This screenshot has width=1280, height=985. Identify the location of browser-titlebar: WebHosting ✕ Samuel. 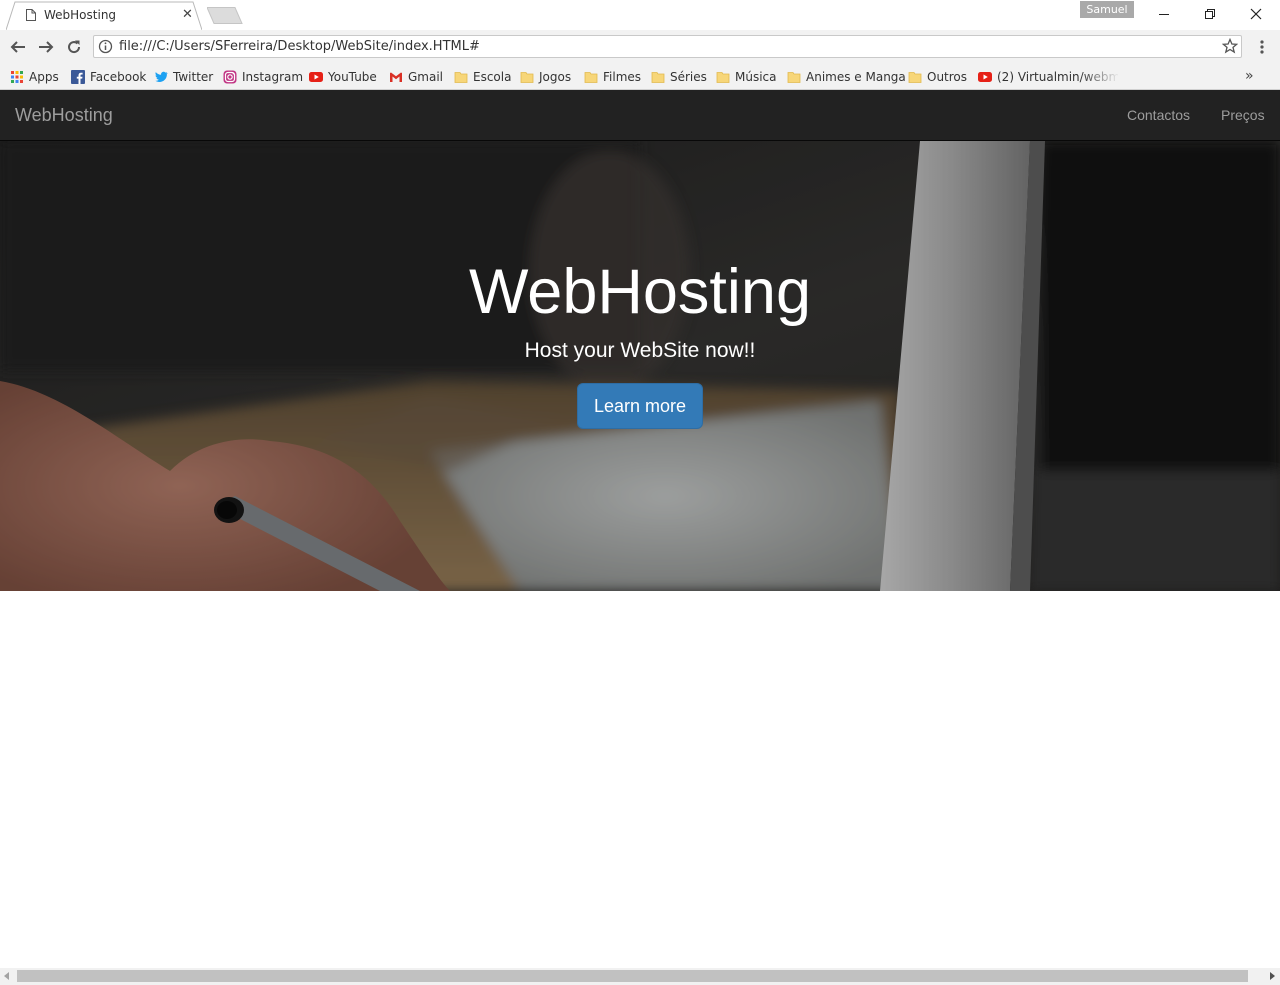
(640, 15).